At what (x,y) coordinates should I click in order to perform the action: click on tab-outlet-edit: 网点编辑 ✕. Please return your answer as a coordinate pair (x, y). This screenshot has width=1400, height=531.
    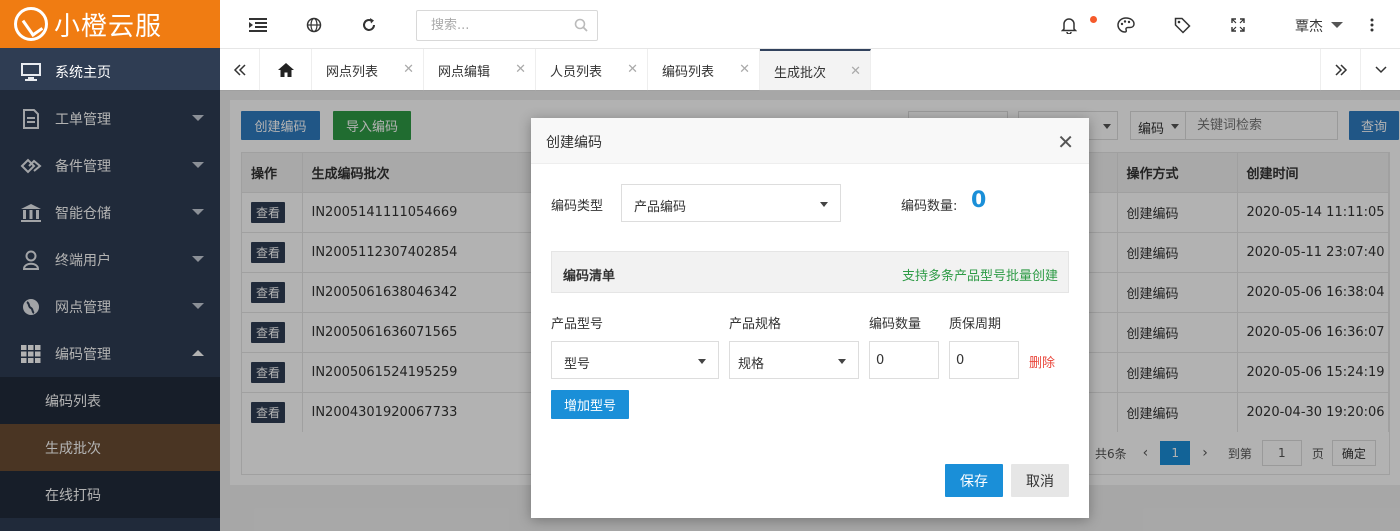
    Looking at the image, I should click on (480, 70).